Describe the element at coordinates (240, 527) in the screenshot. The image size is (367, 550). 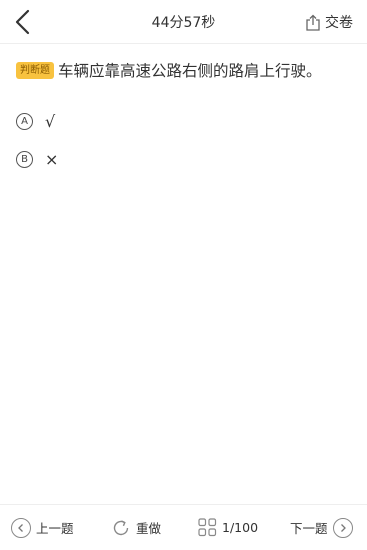
I see `progress-label: 1/100` at that location.